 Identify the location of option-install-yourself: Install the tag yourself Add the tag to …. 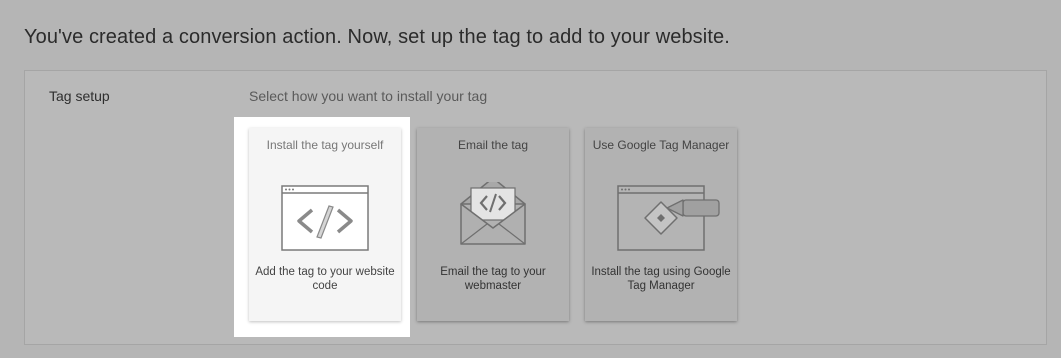
(325, 224).